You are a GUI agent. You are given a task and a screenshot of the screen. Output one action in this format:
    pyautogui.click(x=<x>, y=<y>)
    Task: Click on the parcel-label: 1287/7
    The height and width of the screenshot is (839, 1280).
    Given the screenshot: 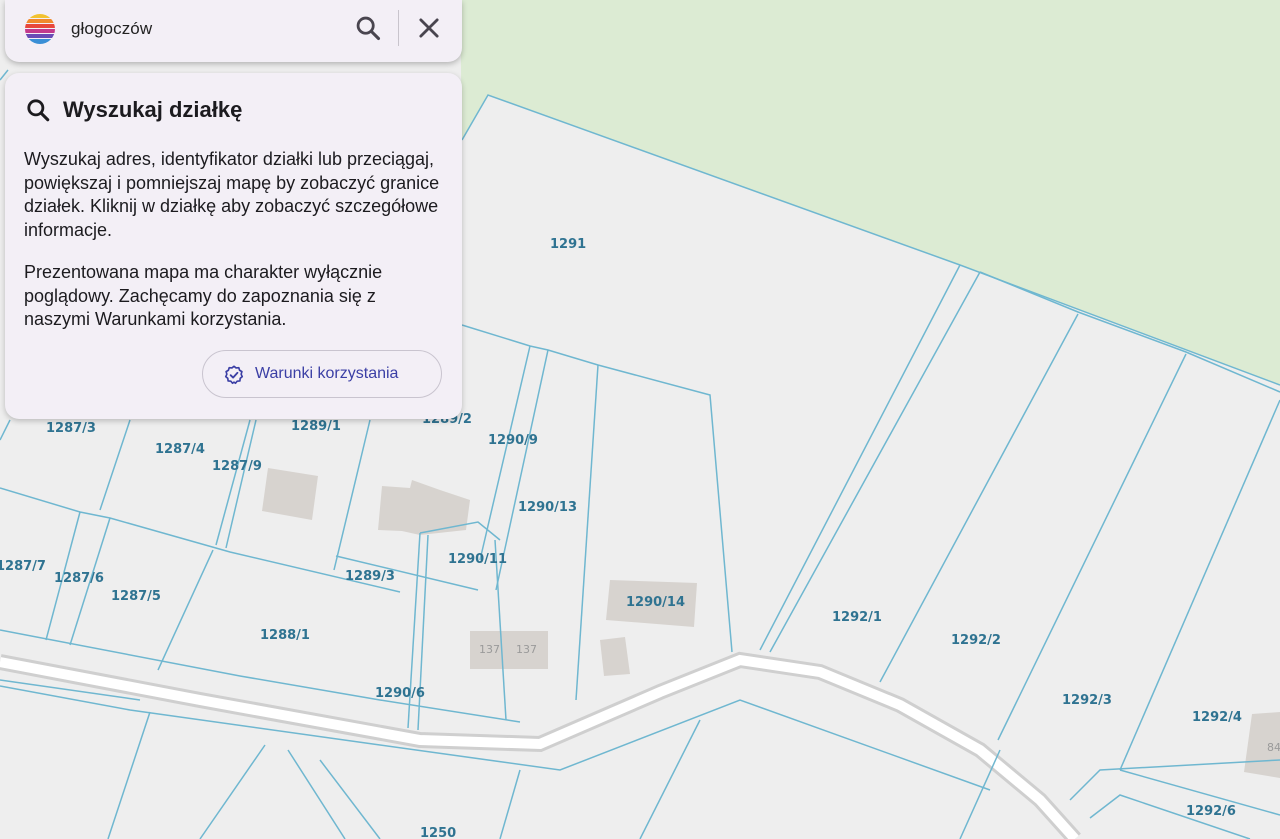 What is the action you would take?
    pyautogui.click(x=23, y=566)
    